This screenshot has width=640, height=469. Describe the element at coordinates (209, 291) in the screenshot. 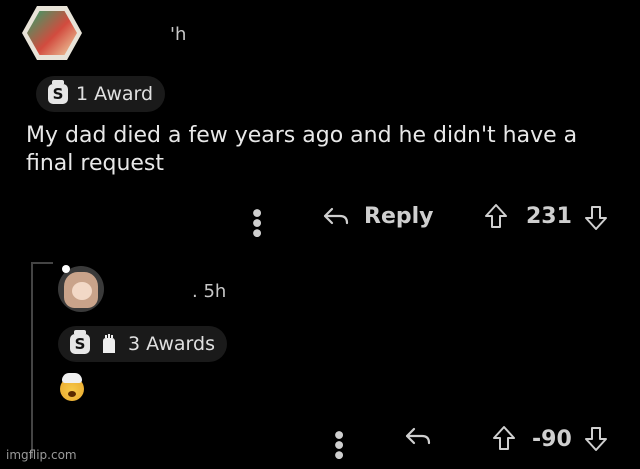

I see `reply-timestamp: . 5h` at that location.